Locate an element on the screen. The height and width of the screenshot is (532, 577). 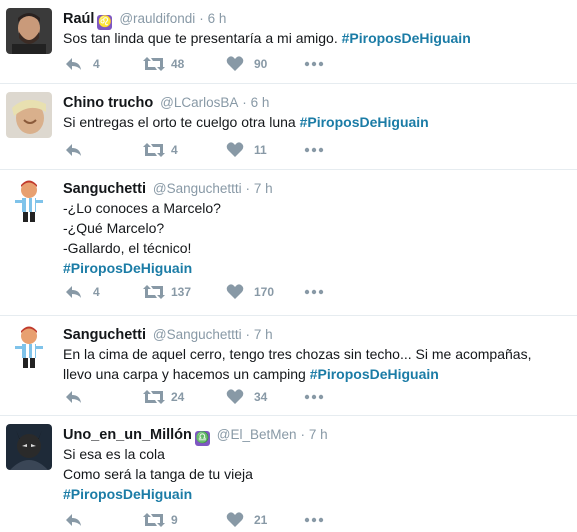
tweet-text-line: Como será la tanga de tu vieja is located at coordinates (158, 474).